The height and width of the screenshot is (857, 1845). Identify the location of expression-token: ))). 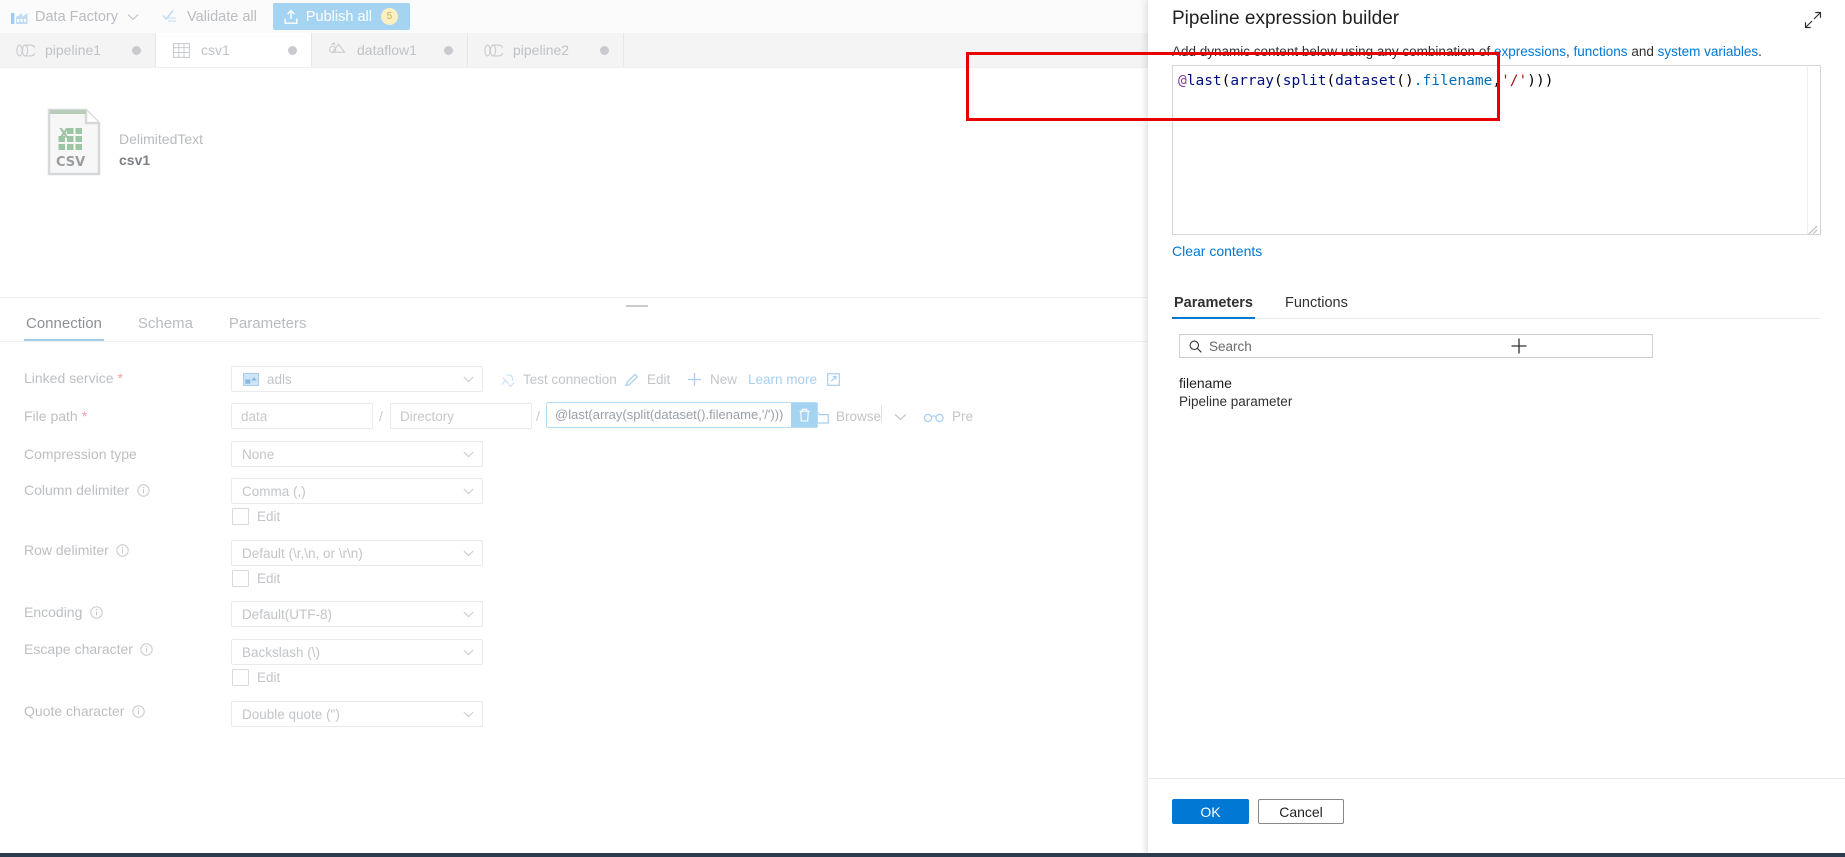
(1540, 81).